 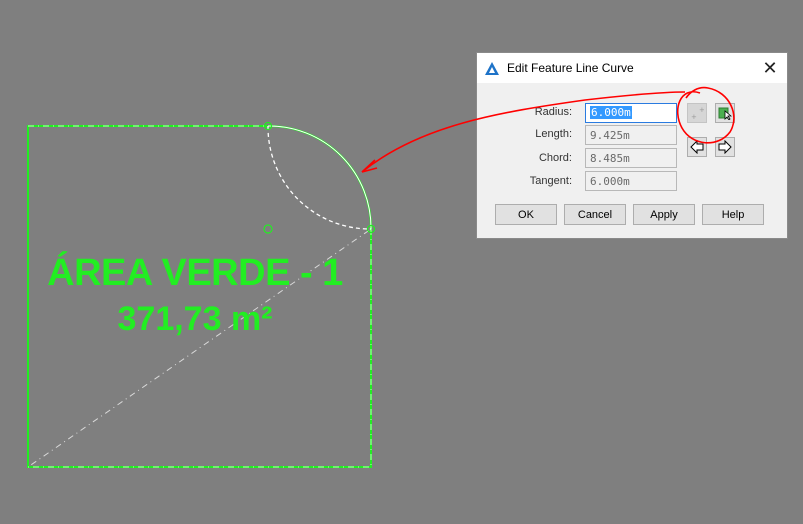 I want to click on pick-point-button: + +, so click(x=697, y=113).